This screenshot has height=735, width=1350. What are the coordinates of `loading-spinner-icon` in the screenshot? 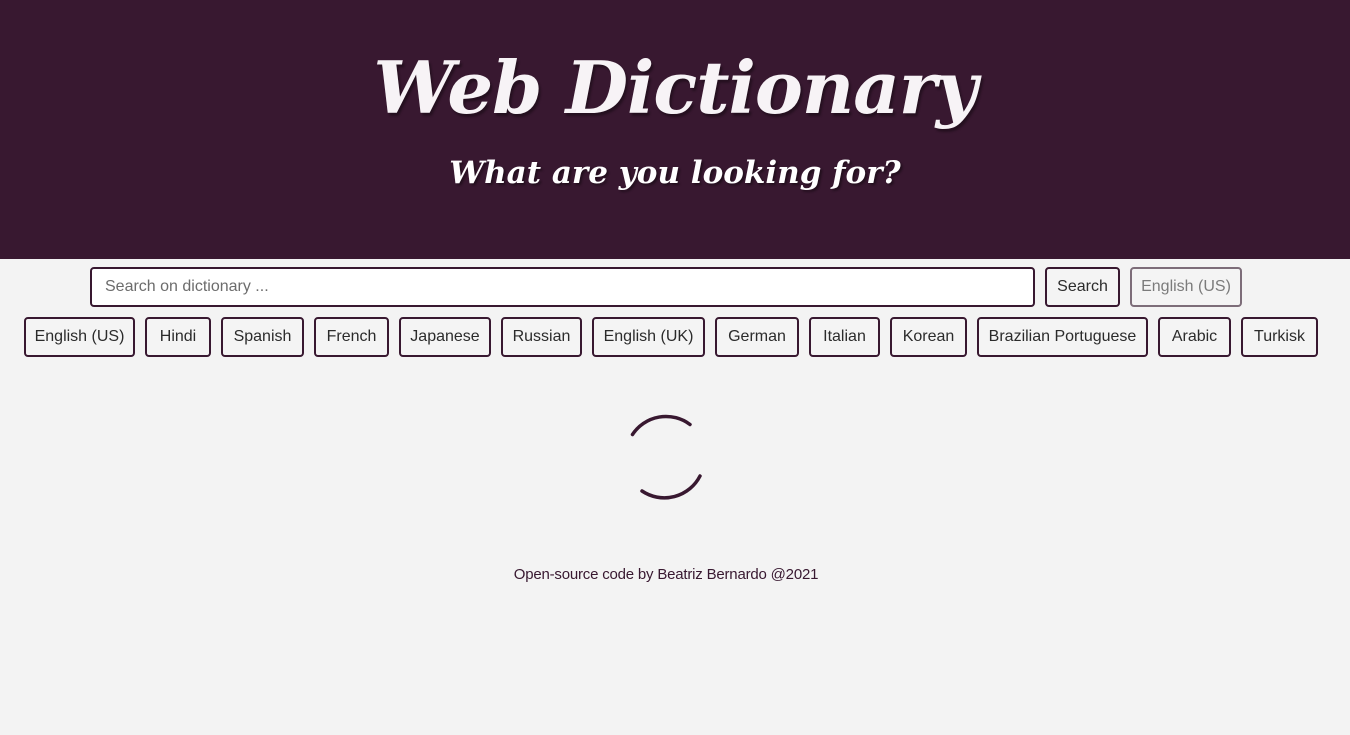 It's located at (666, 456).